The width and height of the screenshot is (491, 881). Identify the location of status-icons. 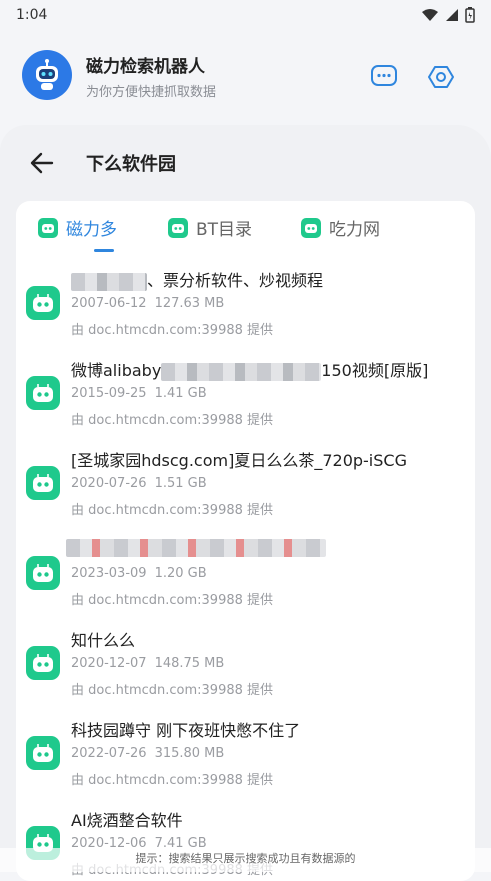
(448, 15).